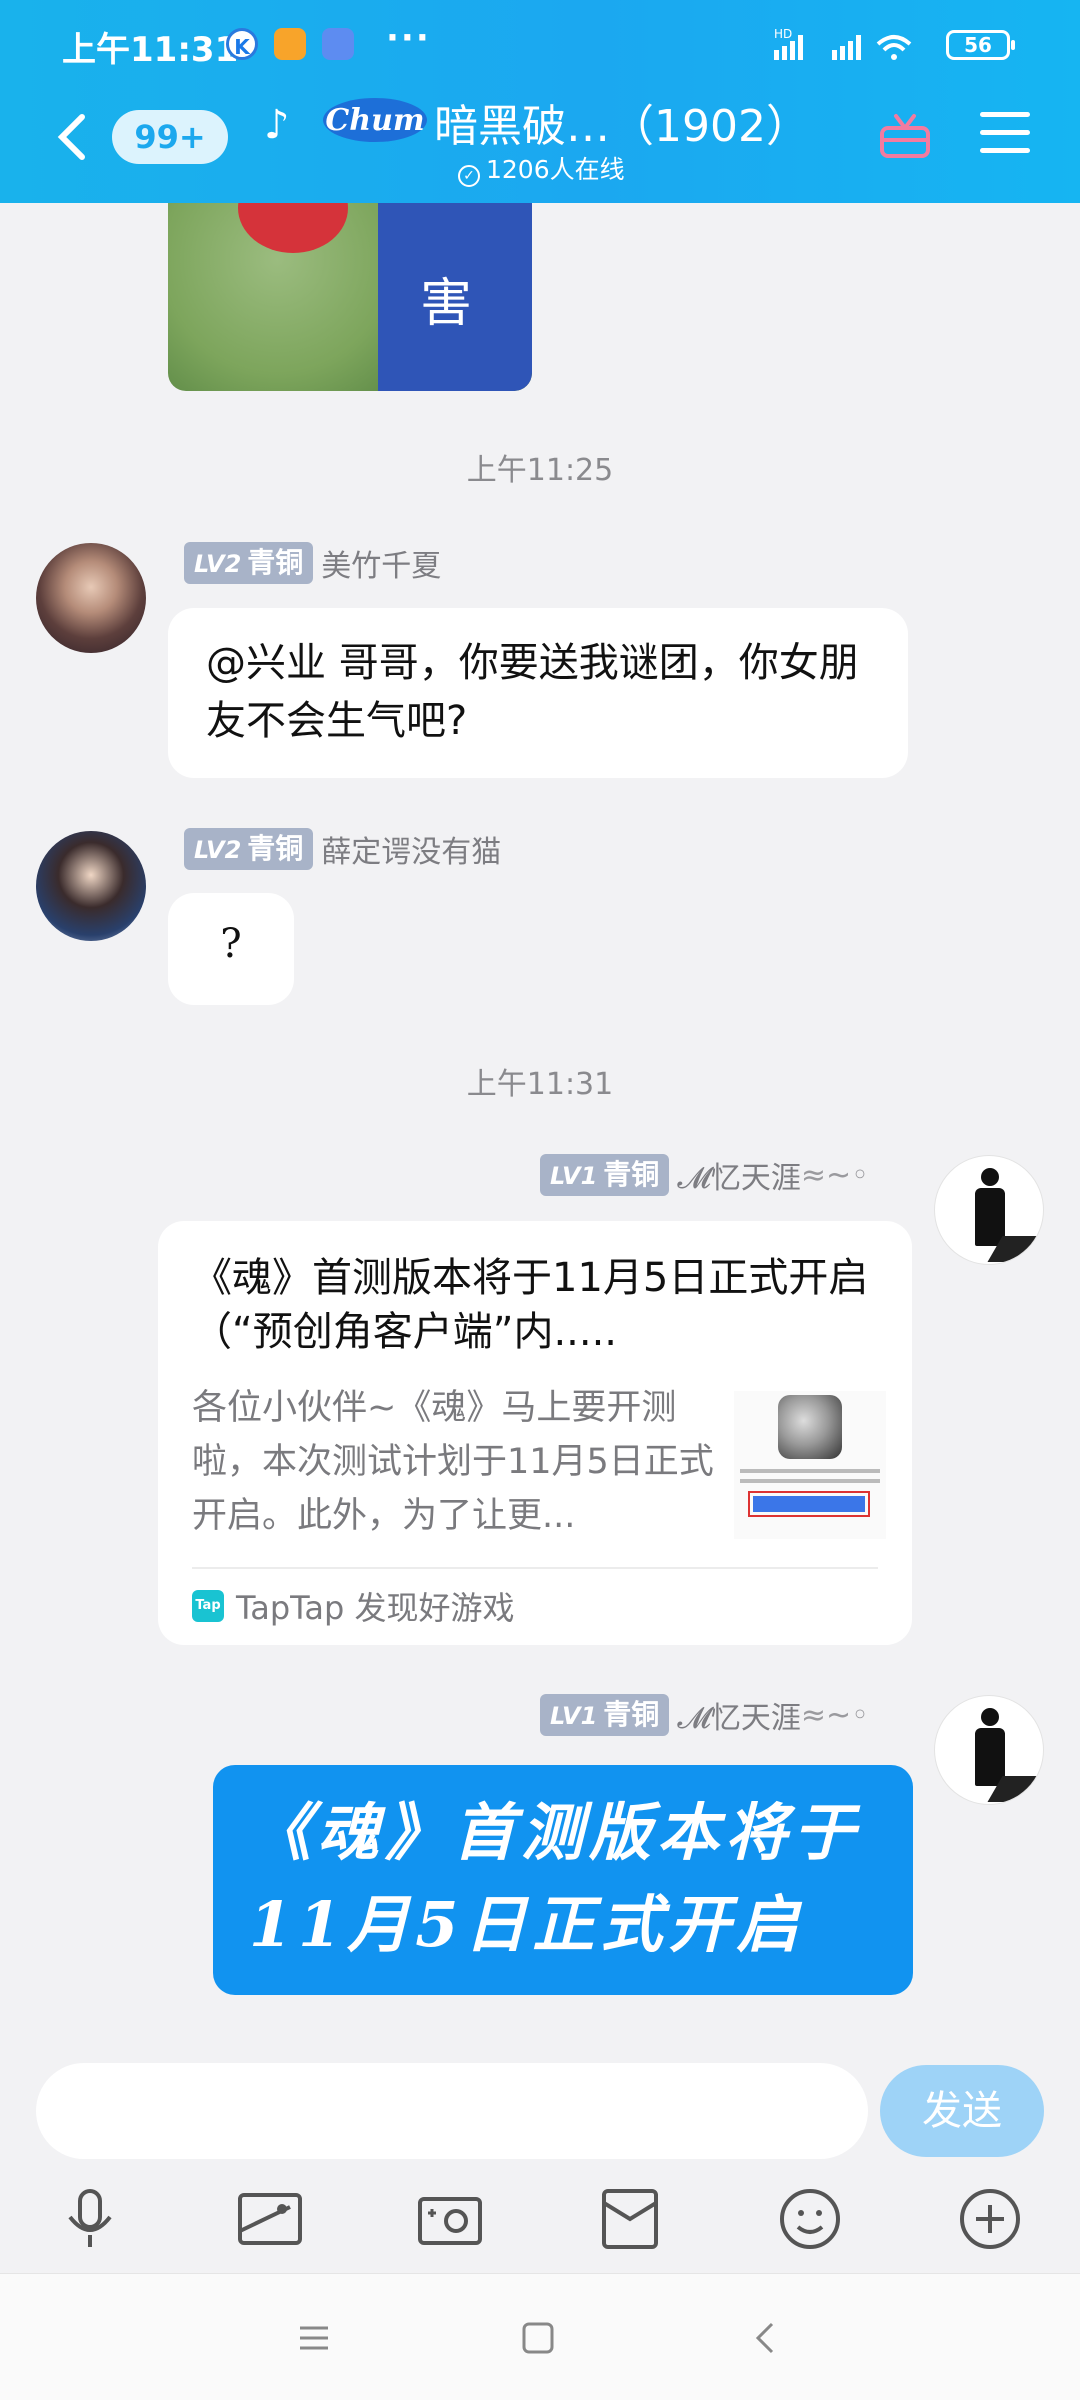 The width and height of the screenshot is (1080, 2400). What do you see at coordinates (555, 169) in the screenshot?
I see `online-count-text: 1206人在线` at bounding box center [555, 169].